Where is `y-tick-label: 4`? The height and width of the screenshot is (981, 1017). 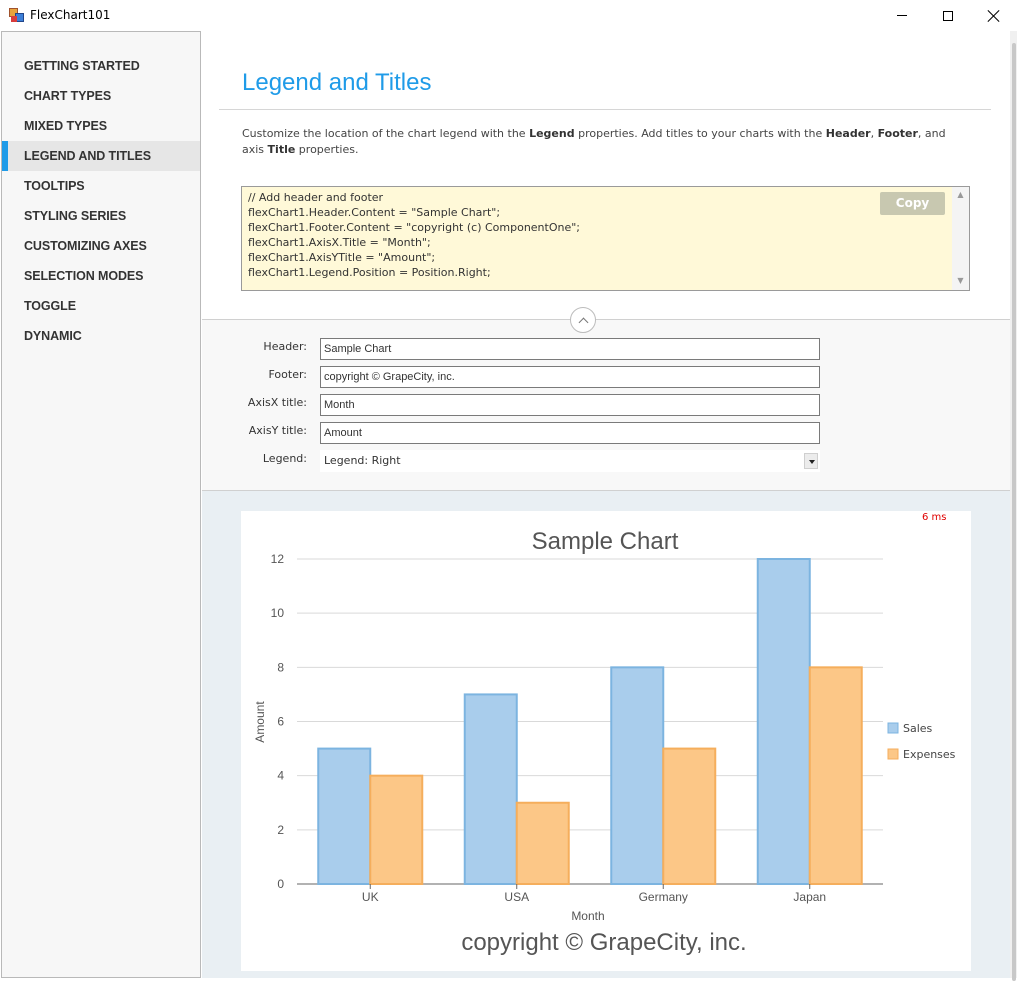 y-tick-label: 4 is located at coordinates (280, 776).